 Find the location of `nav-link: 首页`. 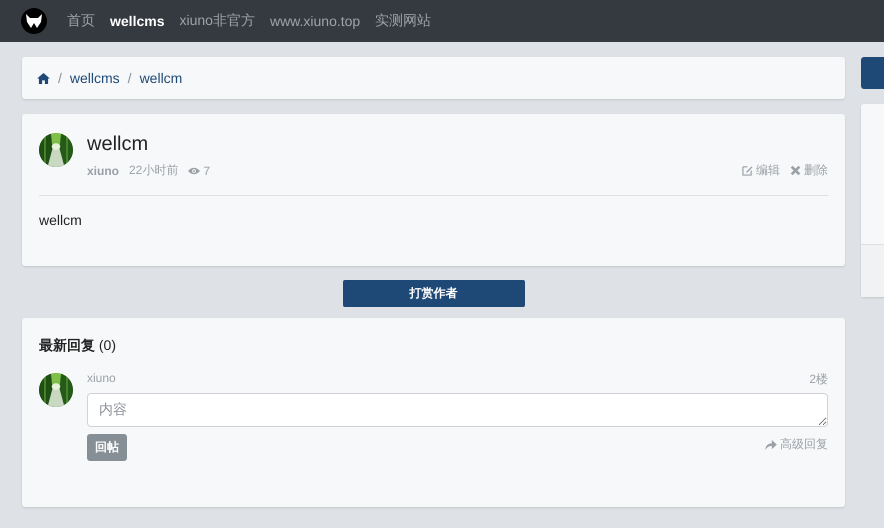

nav-link: 首页 is located at coordinates (81, 21).